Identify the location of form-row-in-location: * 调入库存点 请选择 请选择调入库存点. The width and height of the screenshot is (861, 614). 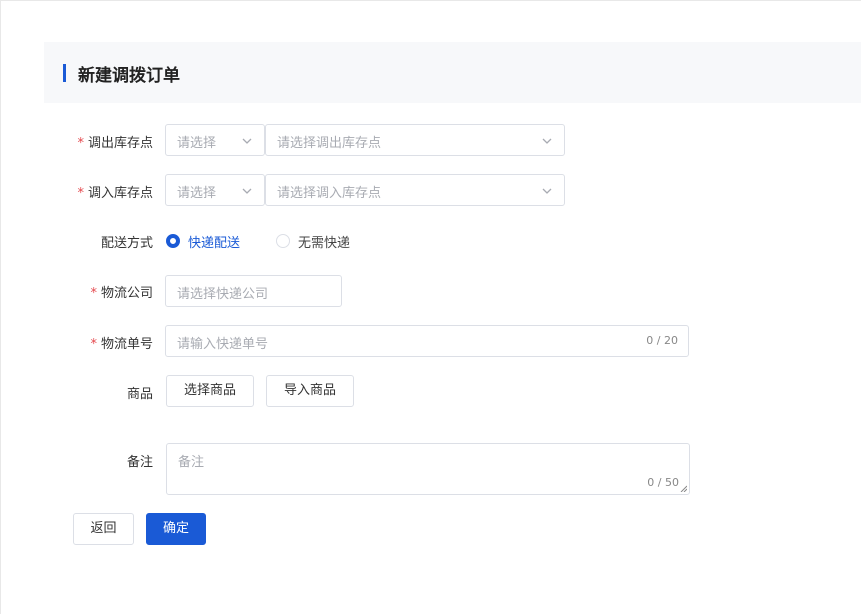
(431, 190).